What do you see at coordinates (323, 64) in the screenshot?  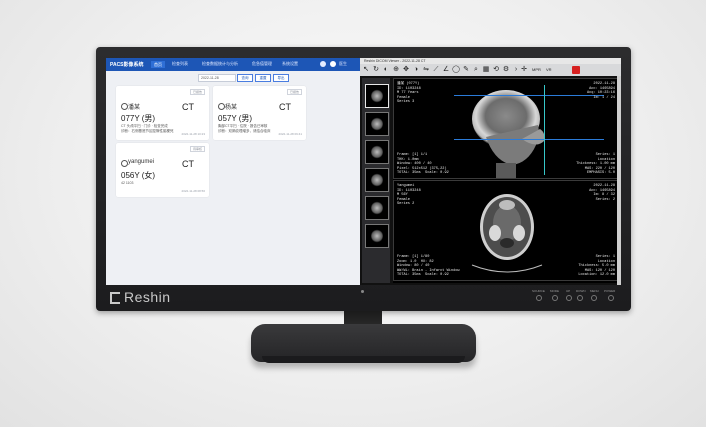 I see `notification-icon` at bounding box center [323, 64].